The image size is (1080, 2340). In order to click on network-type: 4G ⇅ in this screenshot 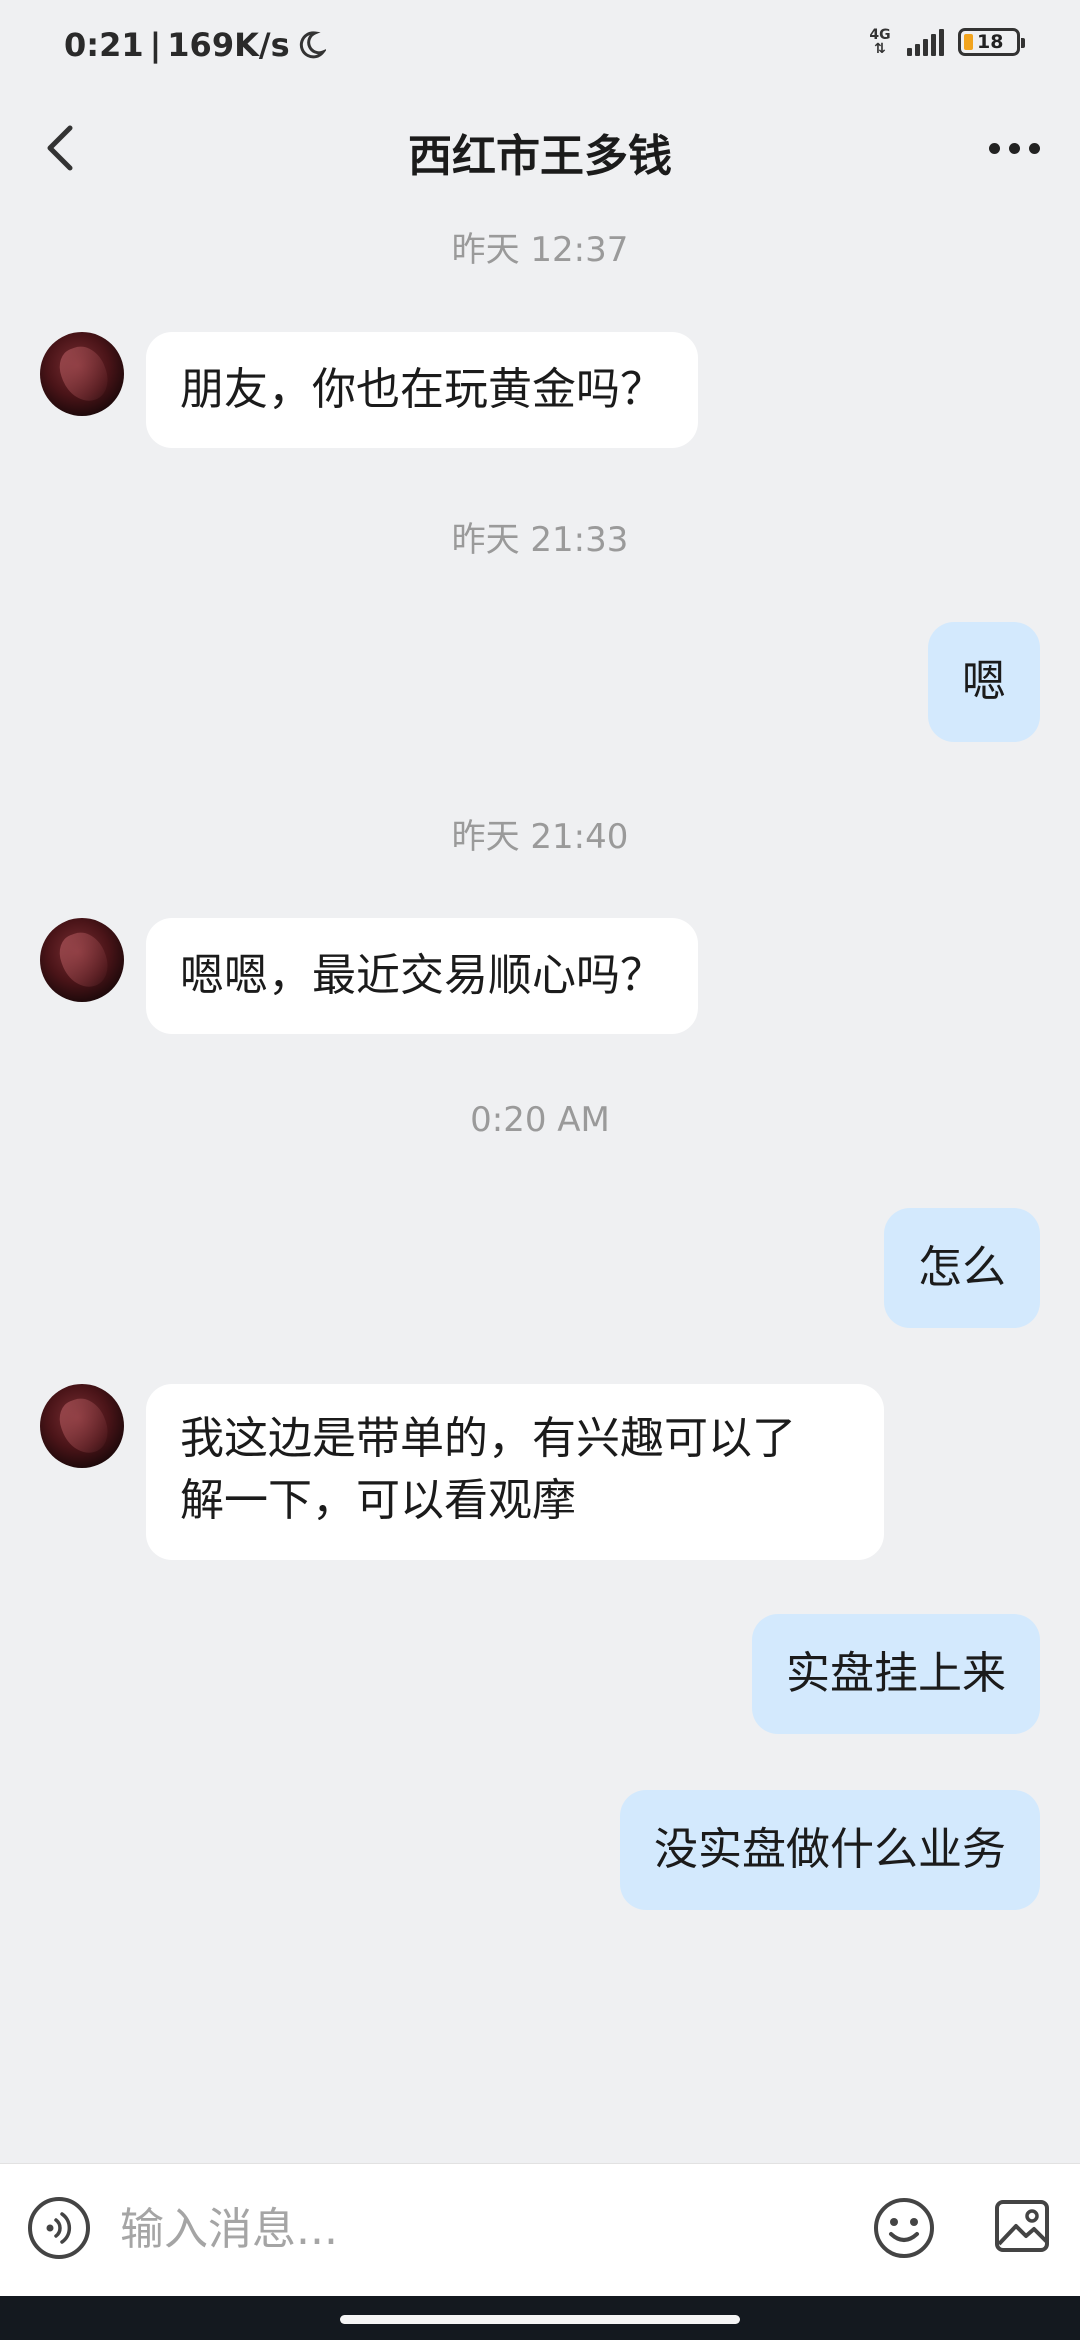, I will do `click(880, 42)`.